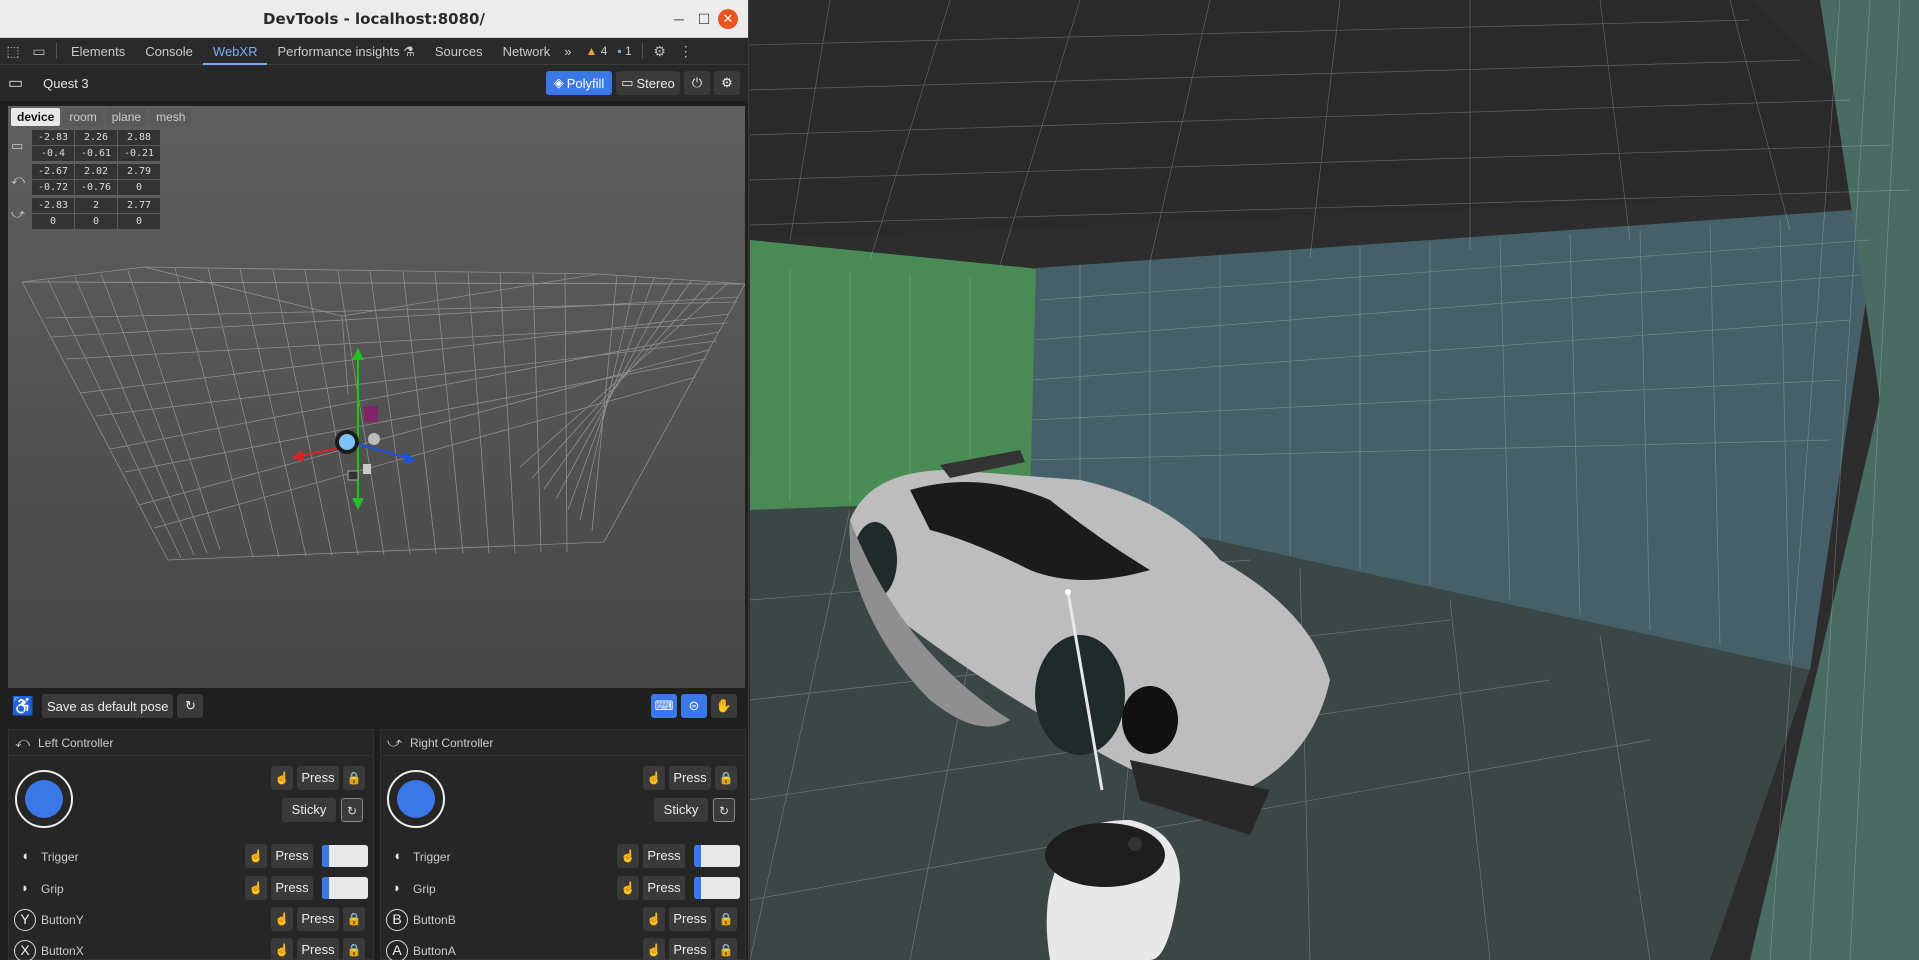 The image size is (1919, 960). Describe the element at coordinates (704, 19) in the screenshot. I see `maximize-button: ☐` at that location.